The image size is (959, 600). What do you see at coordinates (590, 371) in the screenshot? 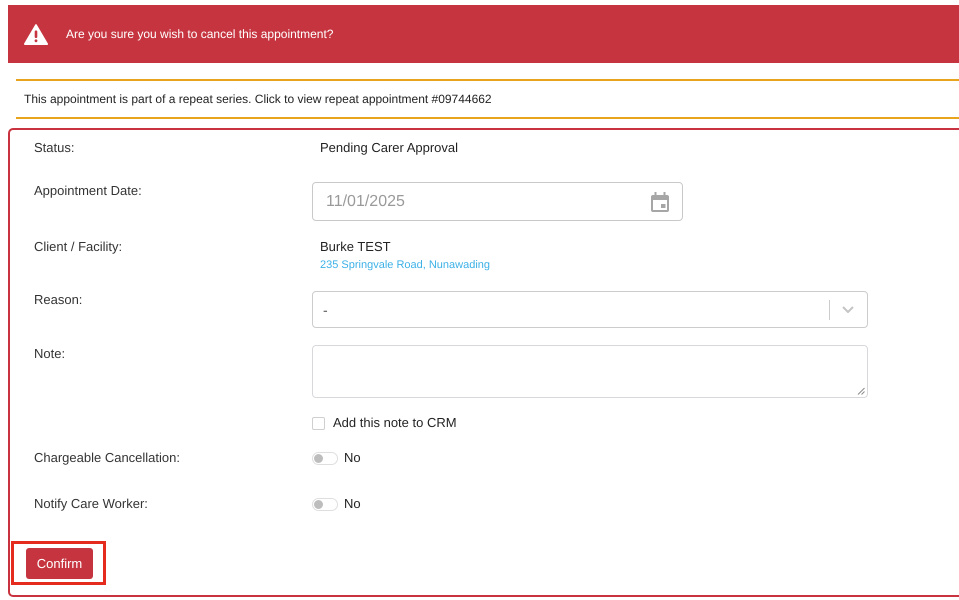
I see `note-field` at bounding box center [590, 371].